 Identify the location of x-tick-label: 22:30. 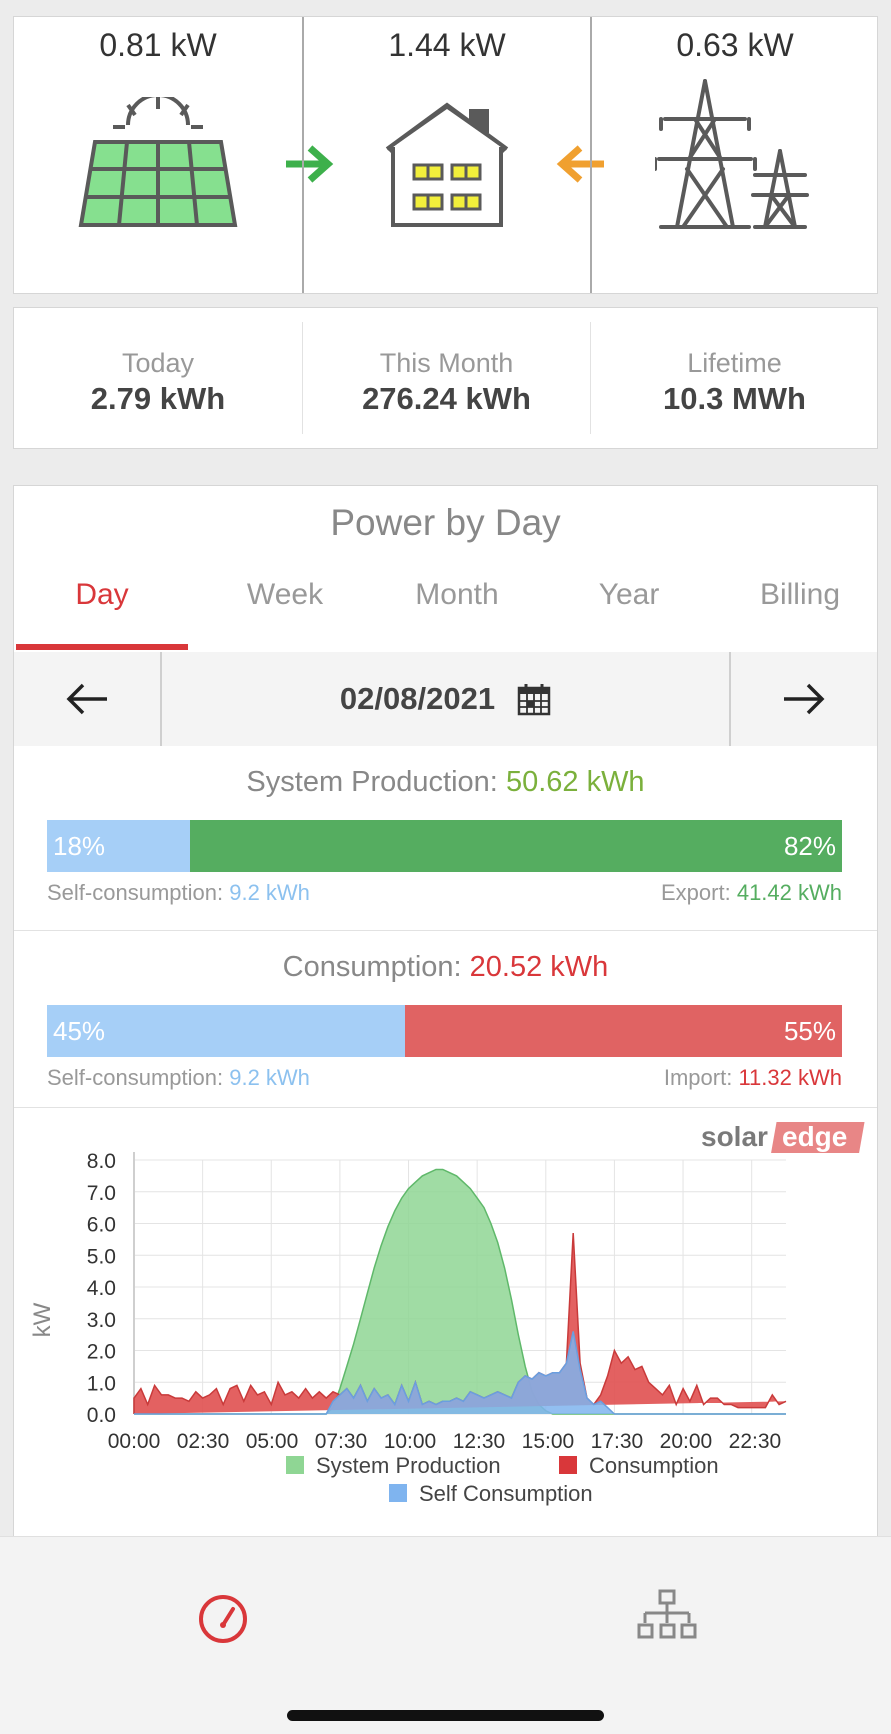
(755, 1441).